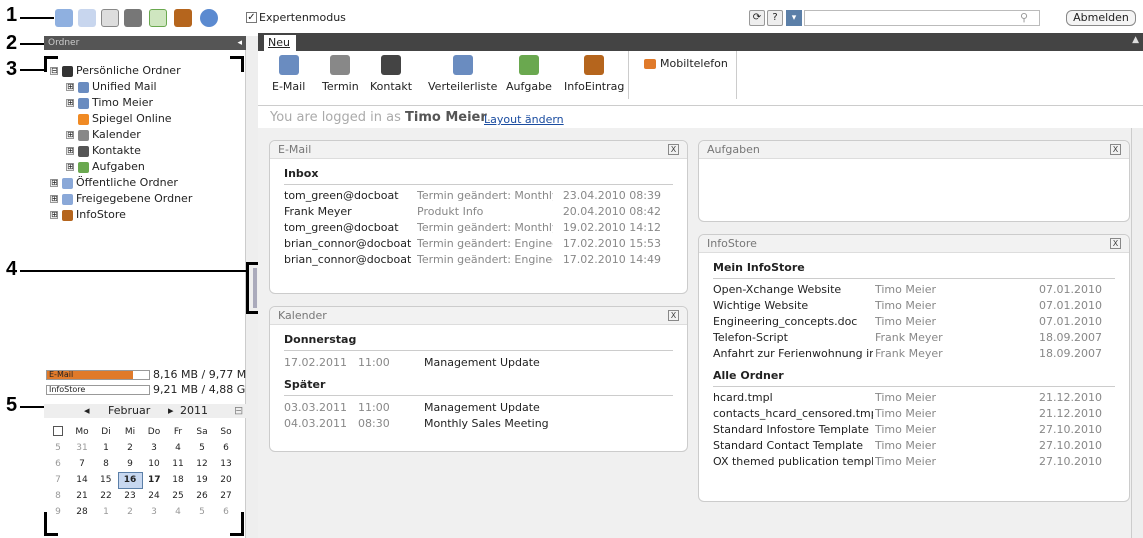 The width and height of the screenshot is (1143, 538). Describe the element at coordinates (914, 289) in the screenshot. I see `infostore-row: Open-Xchange Website Timo Meier 07.01.2010` at that location.